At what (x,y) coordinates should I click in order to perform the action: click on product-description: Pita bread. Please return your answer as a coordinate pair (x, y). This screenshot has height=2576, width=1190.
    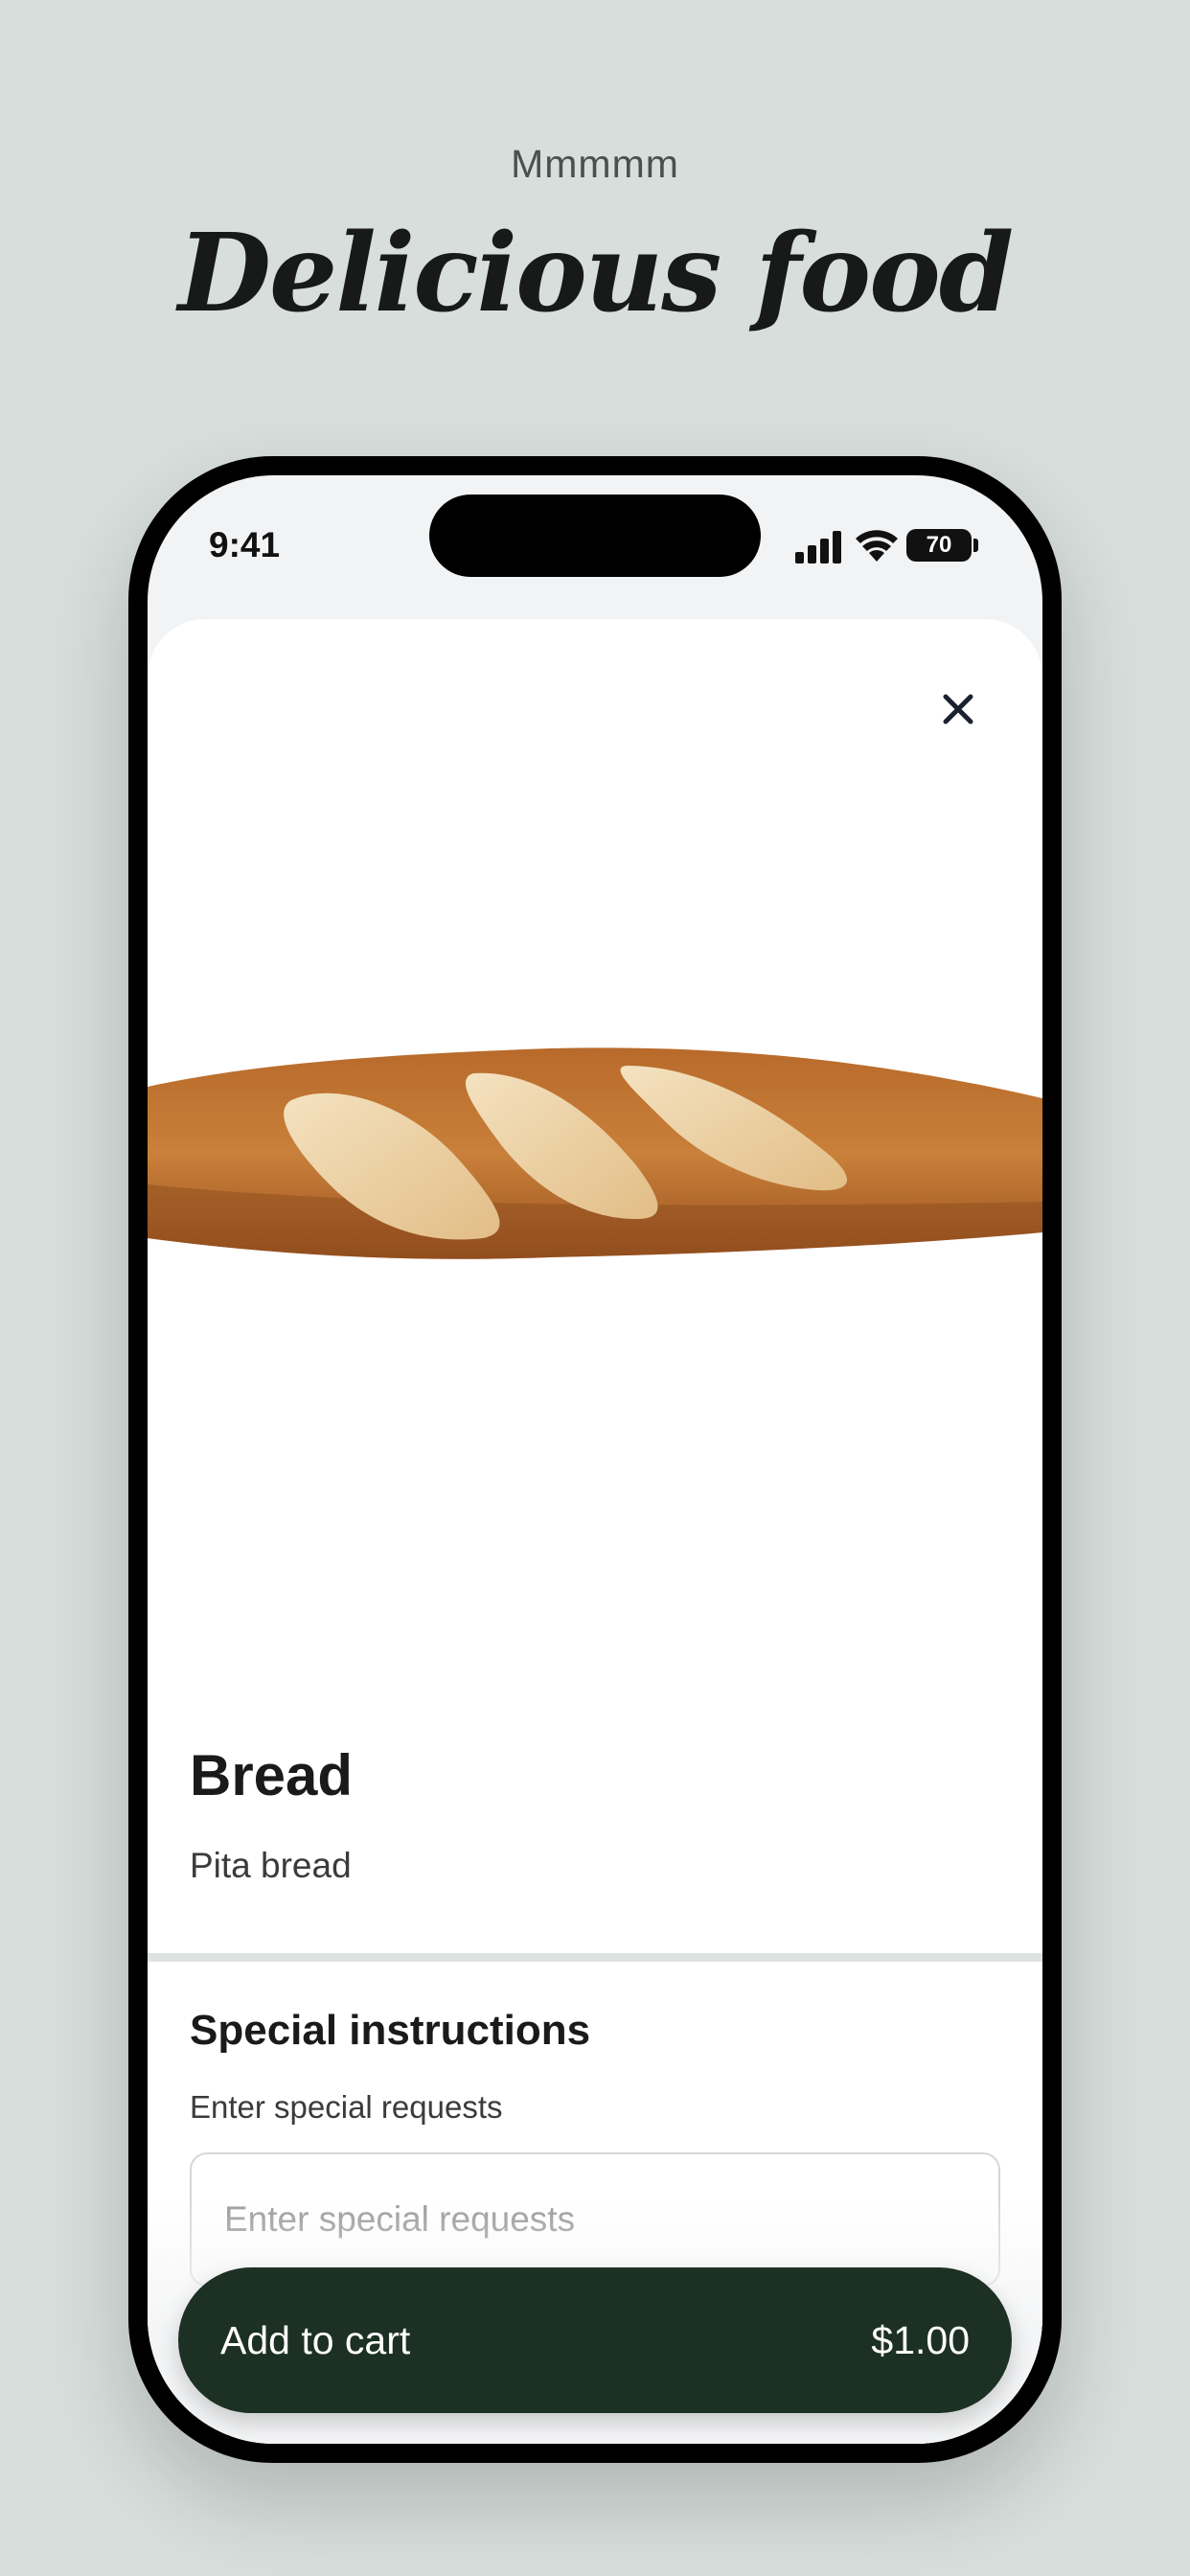
    Looking at the image, I should click on (271, 1865).